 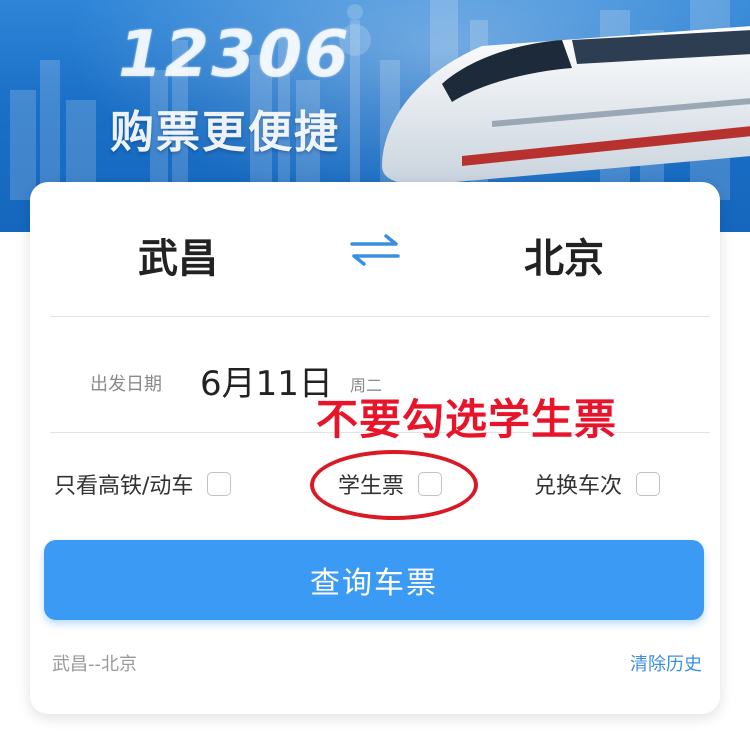 What do you see at coordinates (430, 484) in the screenshot?
I see `student-ticket-checkbox` at bounding box center [430, 484].